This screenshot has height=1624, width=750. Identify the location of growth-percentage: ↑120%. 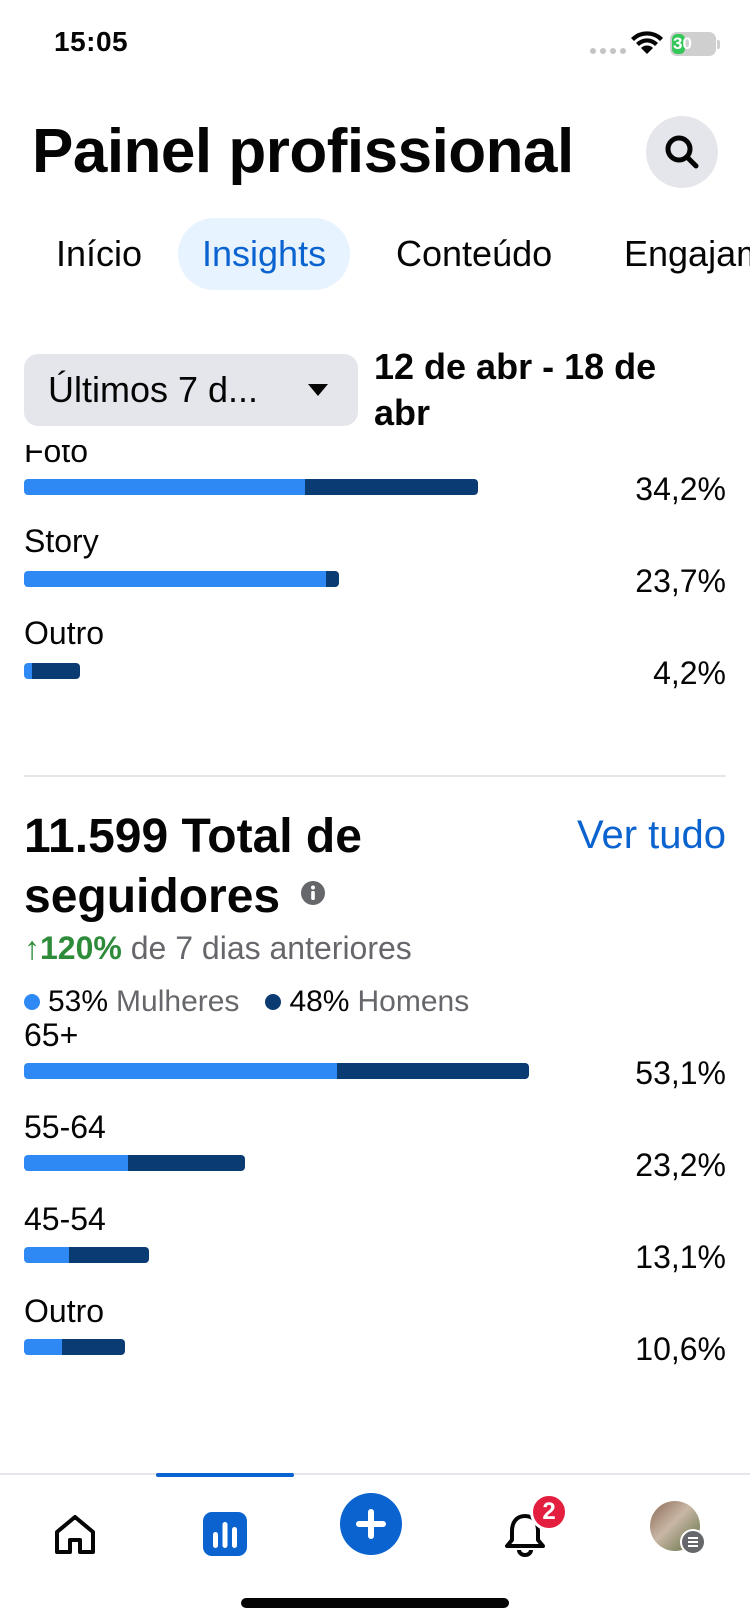
(73, 948).